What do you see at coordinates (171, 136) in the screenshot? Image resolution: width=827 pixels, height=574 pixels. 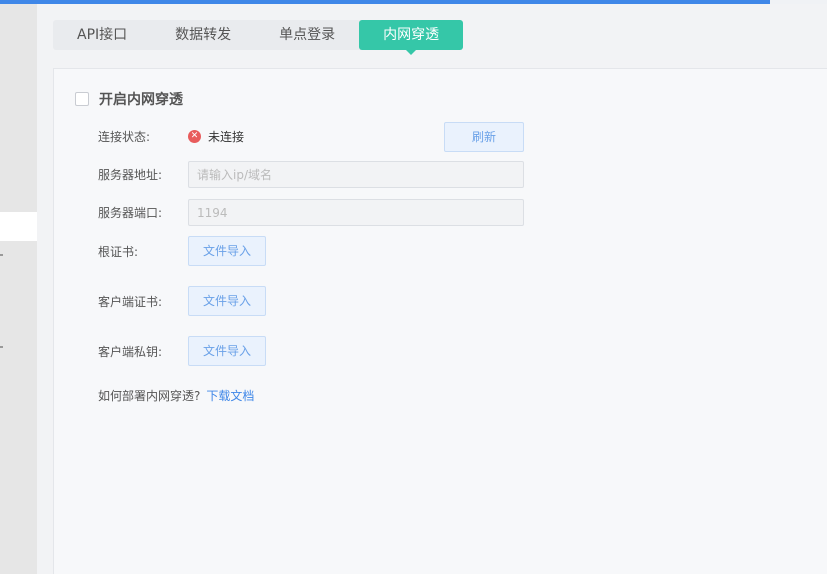 I see `connection-status-row: 连接状态: ✕ 未连接` at bounding box center [171, 136].